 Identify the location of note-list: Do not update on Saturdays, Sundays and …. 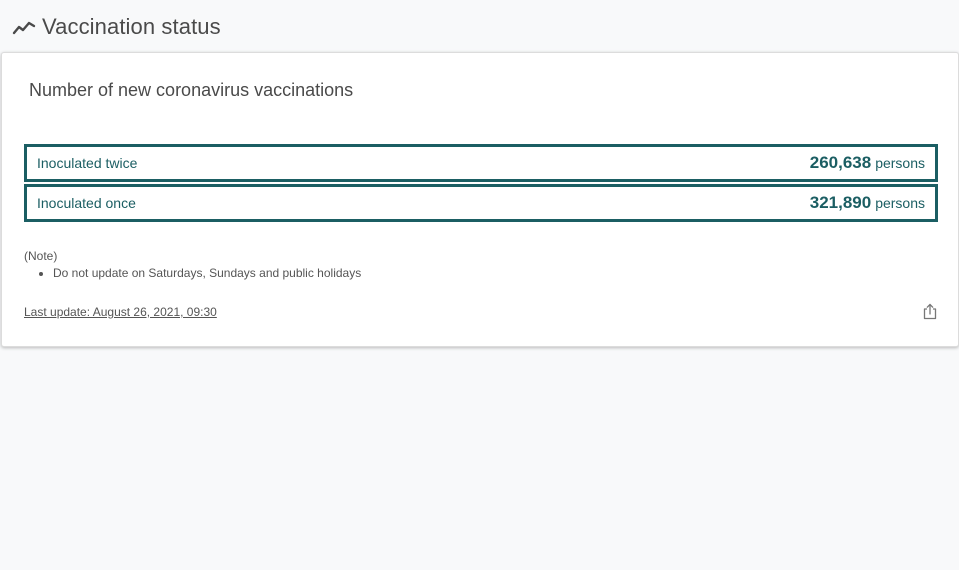
(192, 273).